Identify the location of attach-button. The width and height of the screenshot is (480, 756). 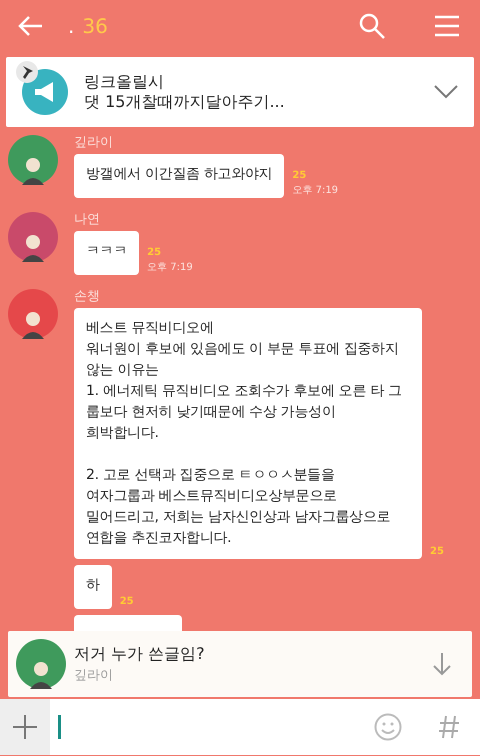
(25, 727).